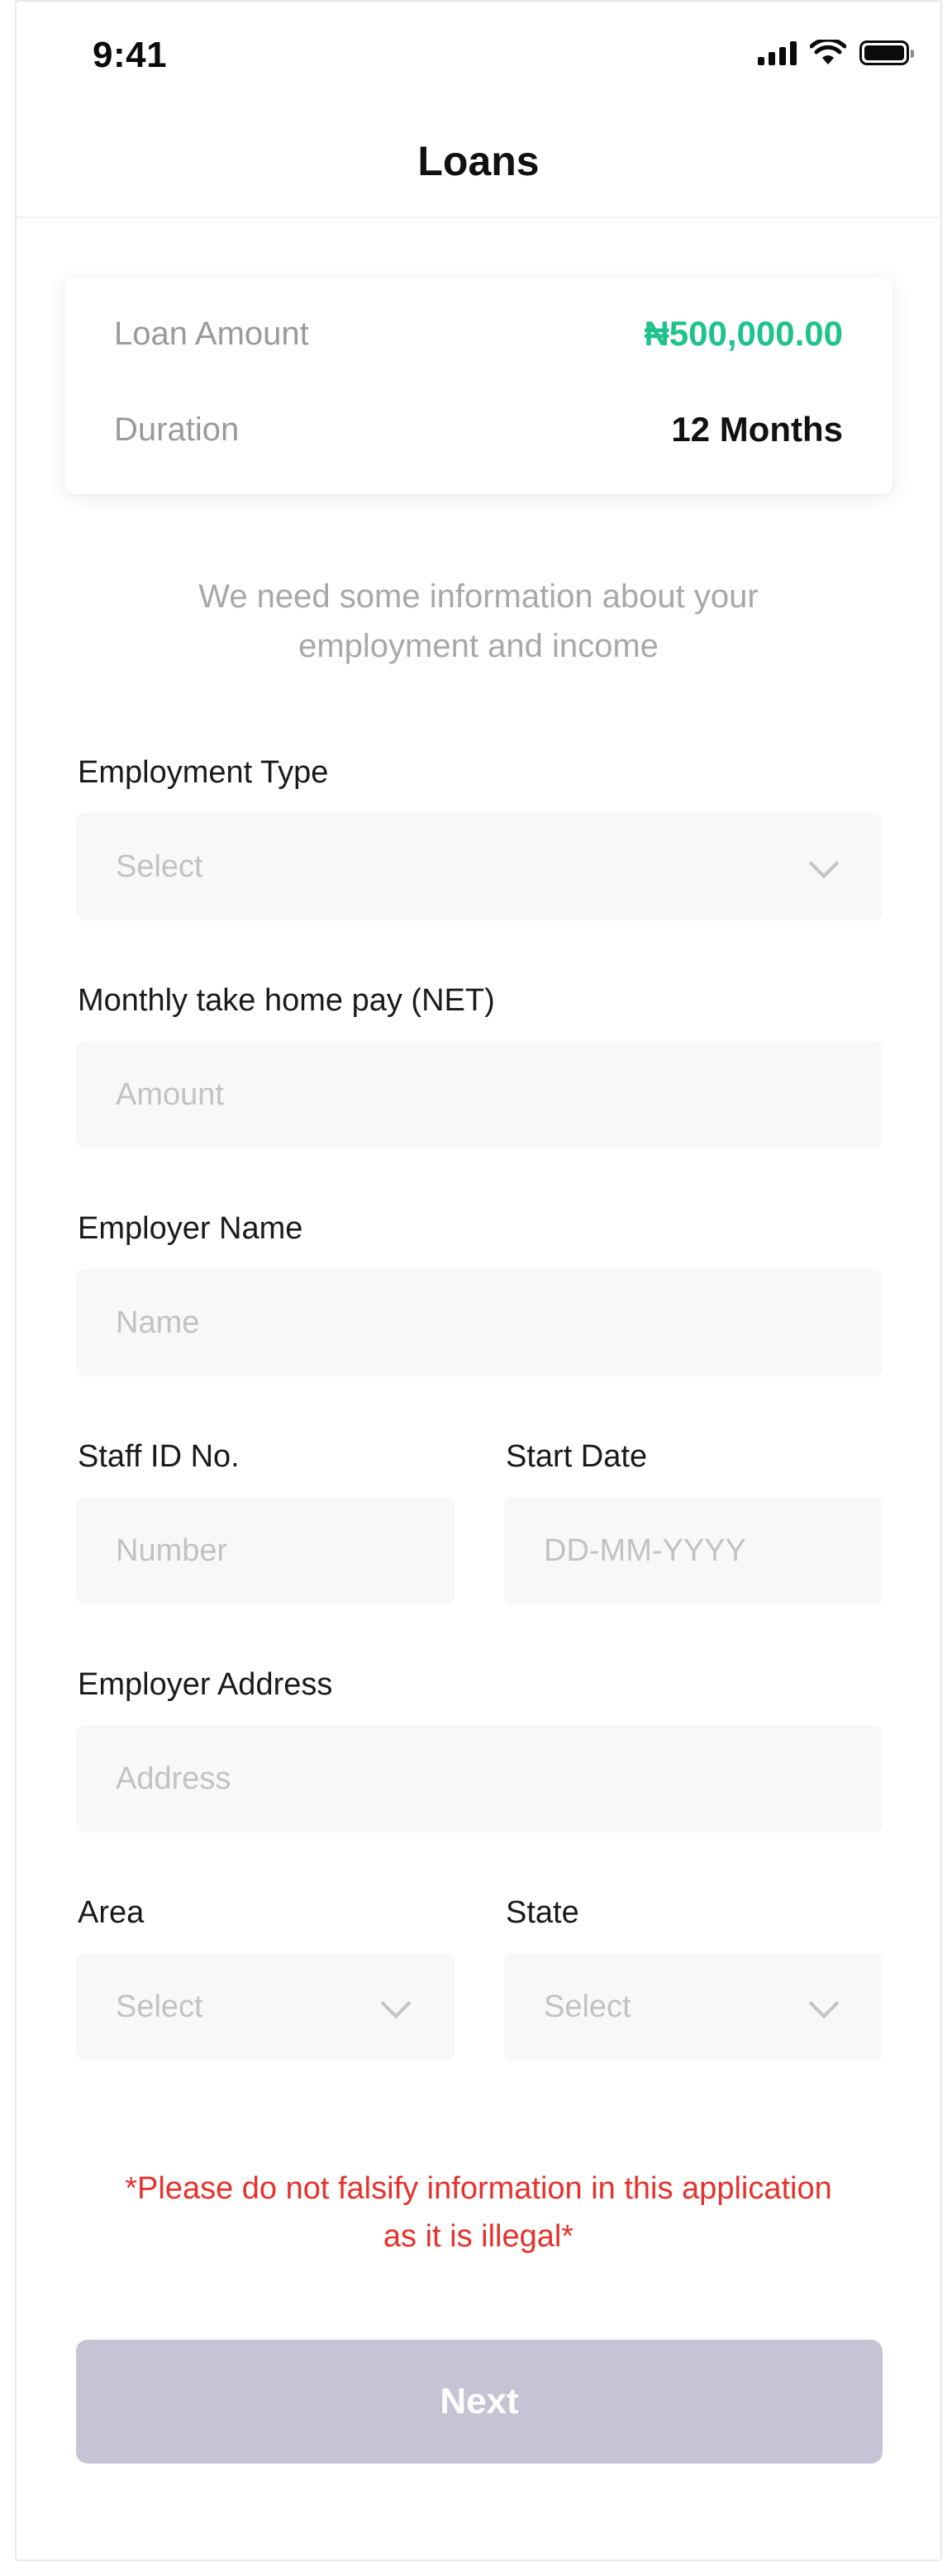 The image size is (952, 2576). I want to click on status-icons, so click(836, 53).